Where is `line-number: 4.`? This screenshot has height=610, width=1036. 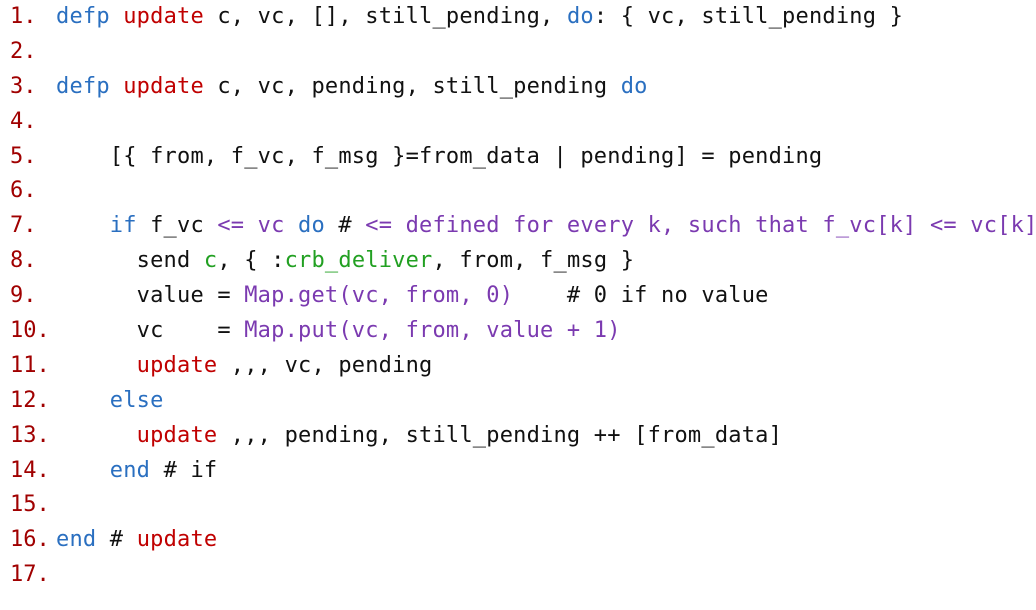 line-number: 4. is located at coordinates (23, 121).